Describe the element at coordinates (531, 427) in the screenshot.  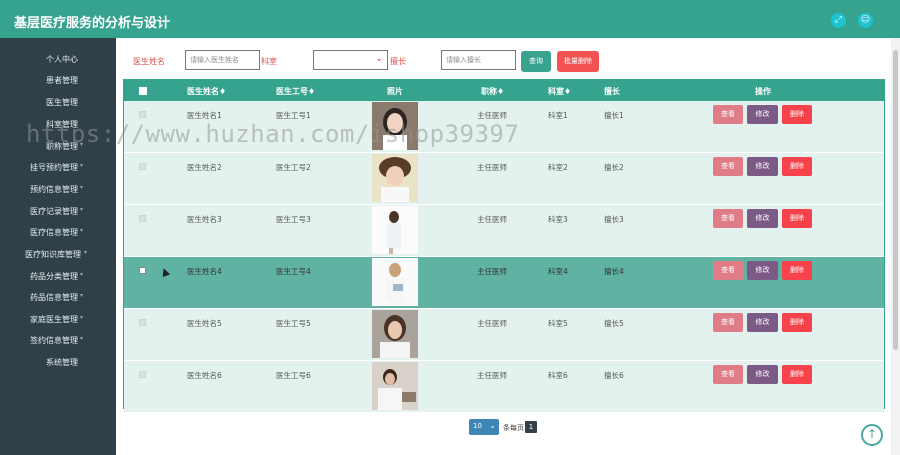
I see `page-number-button: 1` at that location.